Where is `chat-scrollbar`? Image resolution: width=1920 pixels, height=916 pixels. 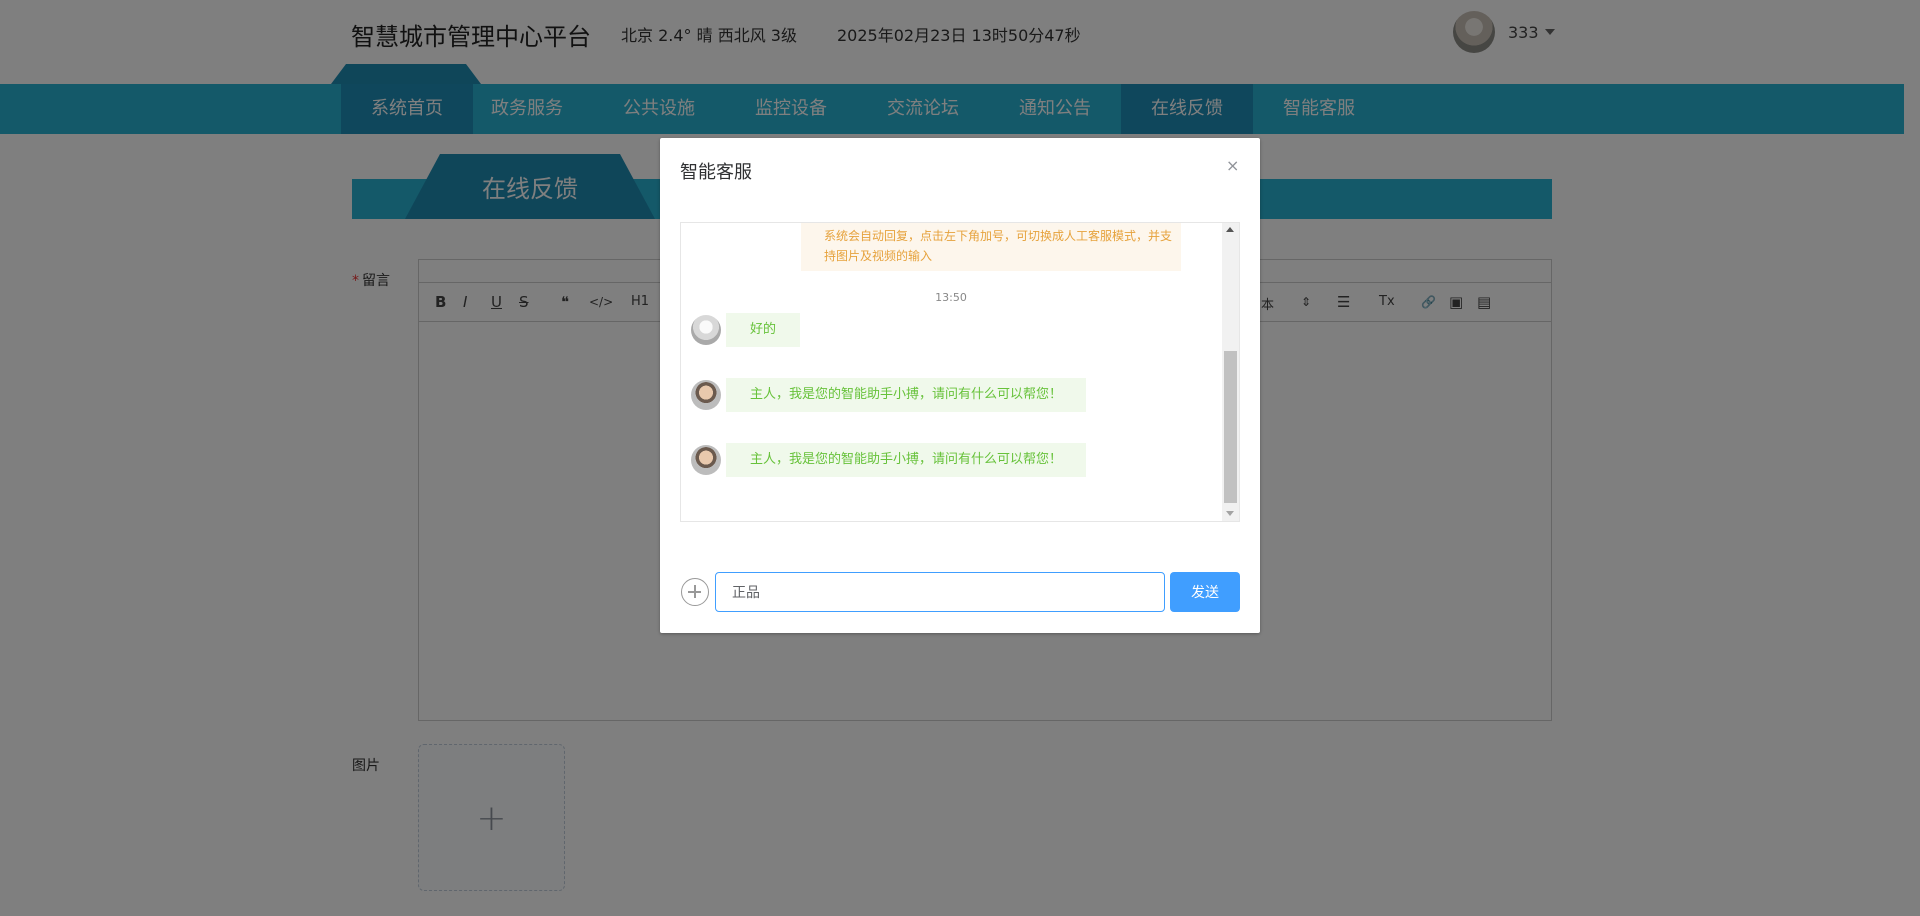 chat-scrollbar is located at coordinates (1230, 372).